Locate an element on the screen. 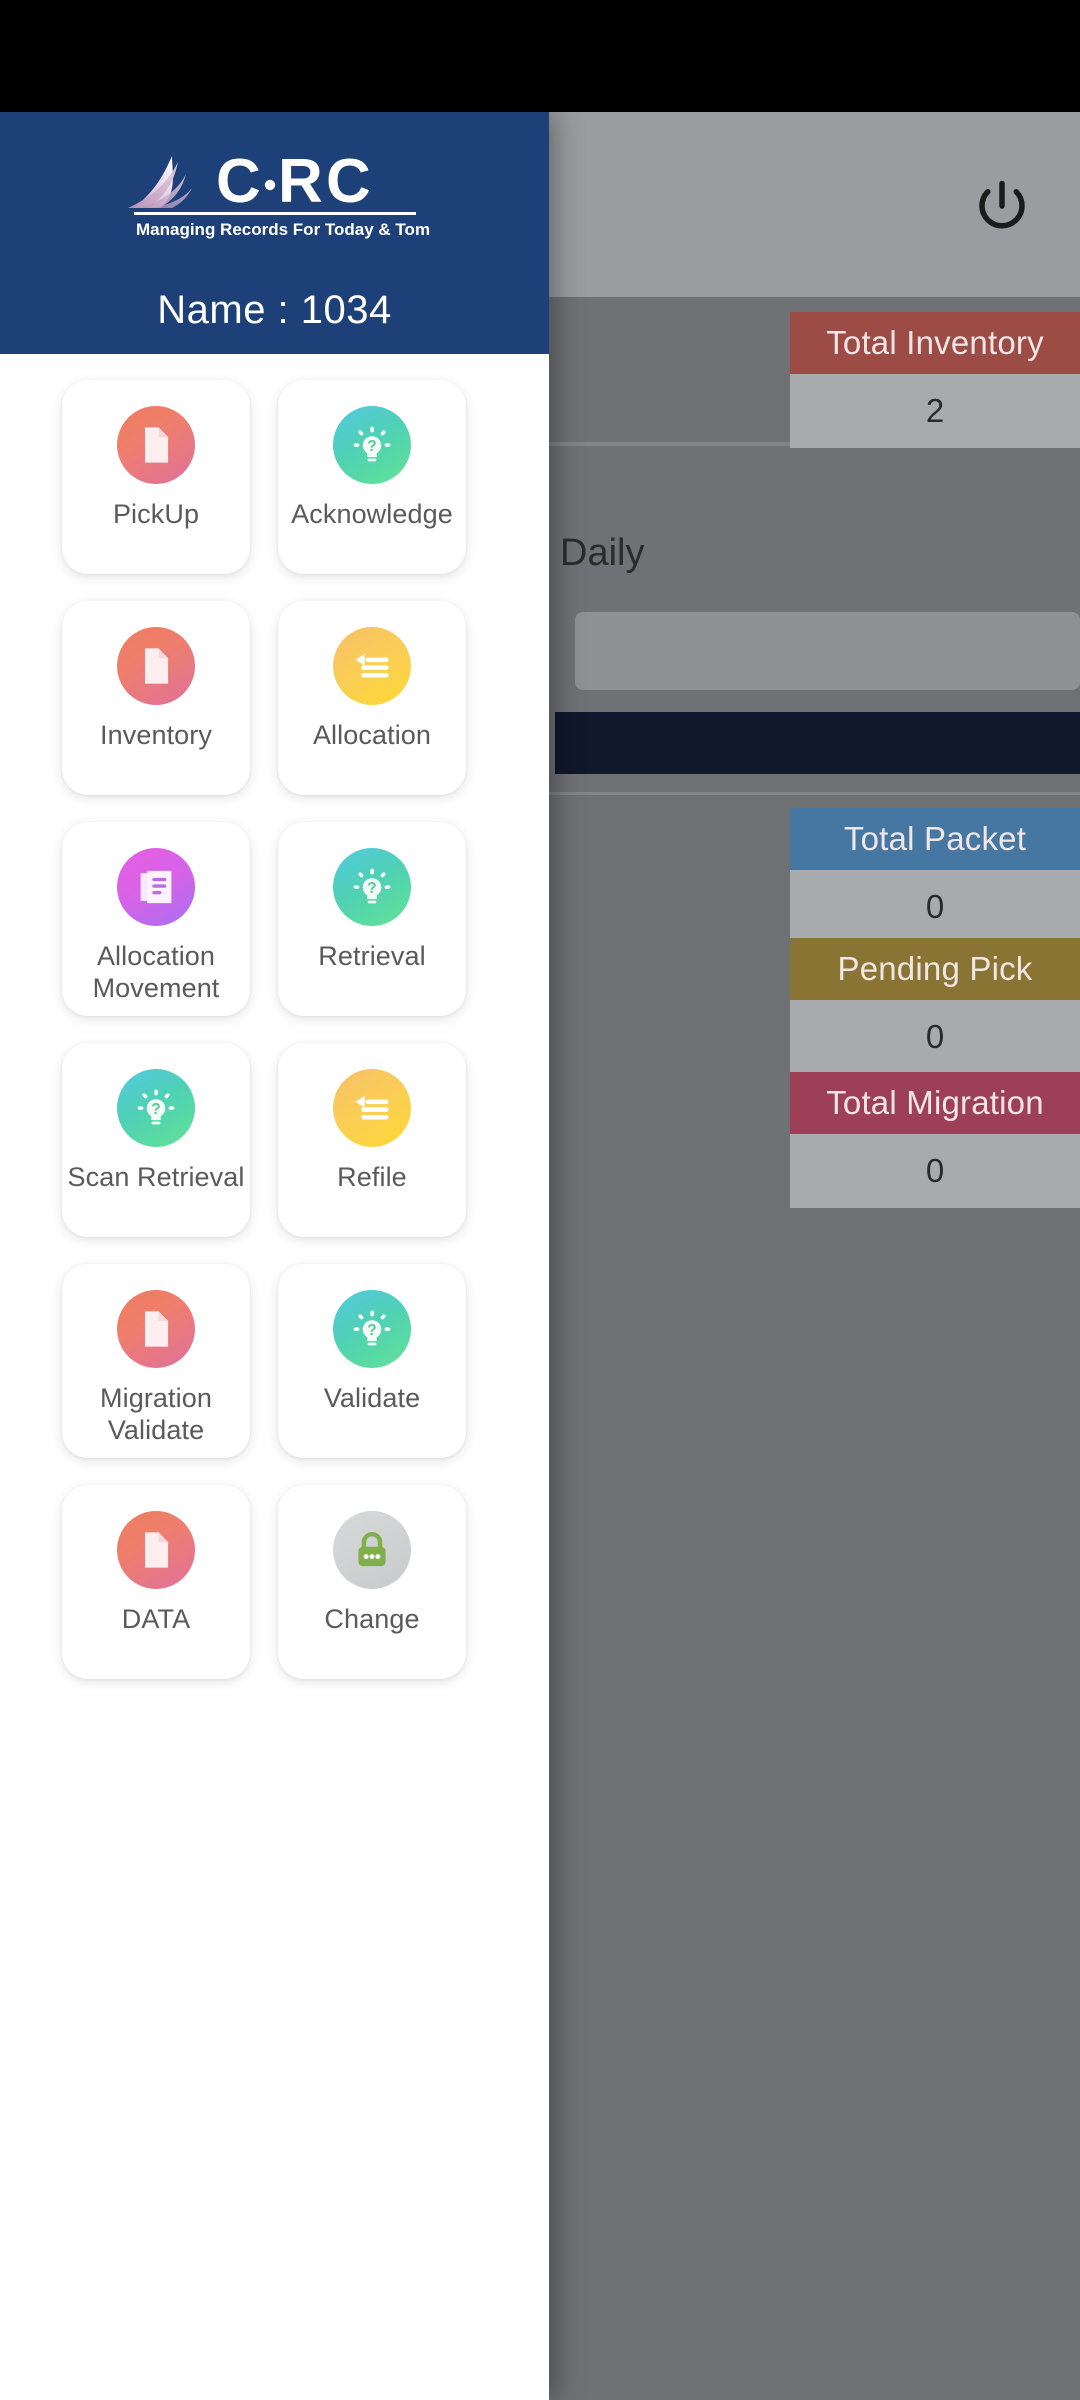 This screenshot has width=1080, height=2400. menu-card-pickup: PickUp is located at coordinates (156, 477).